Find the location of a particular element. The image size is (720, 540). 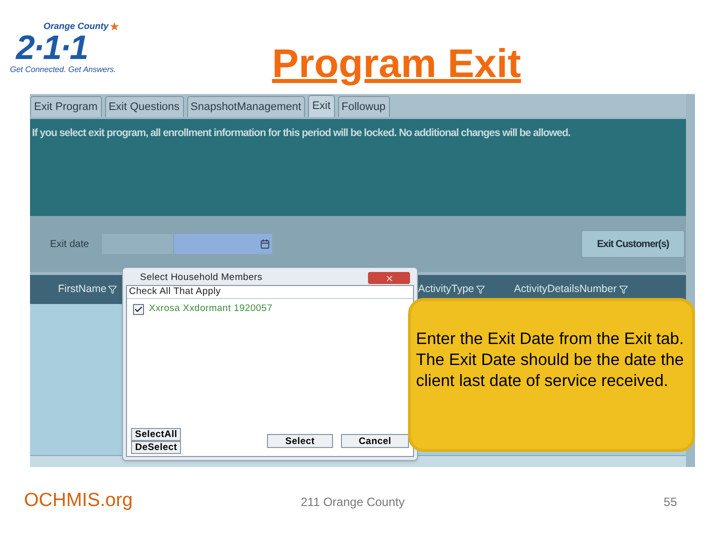

tab: SnapshotManagement is located at coordinates (246, 106).